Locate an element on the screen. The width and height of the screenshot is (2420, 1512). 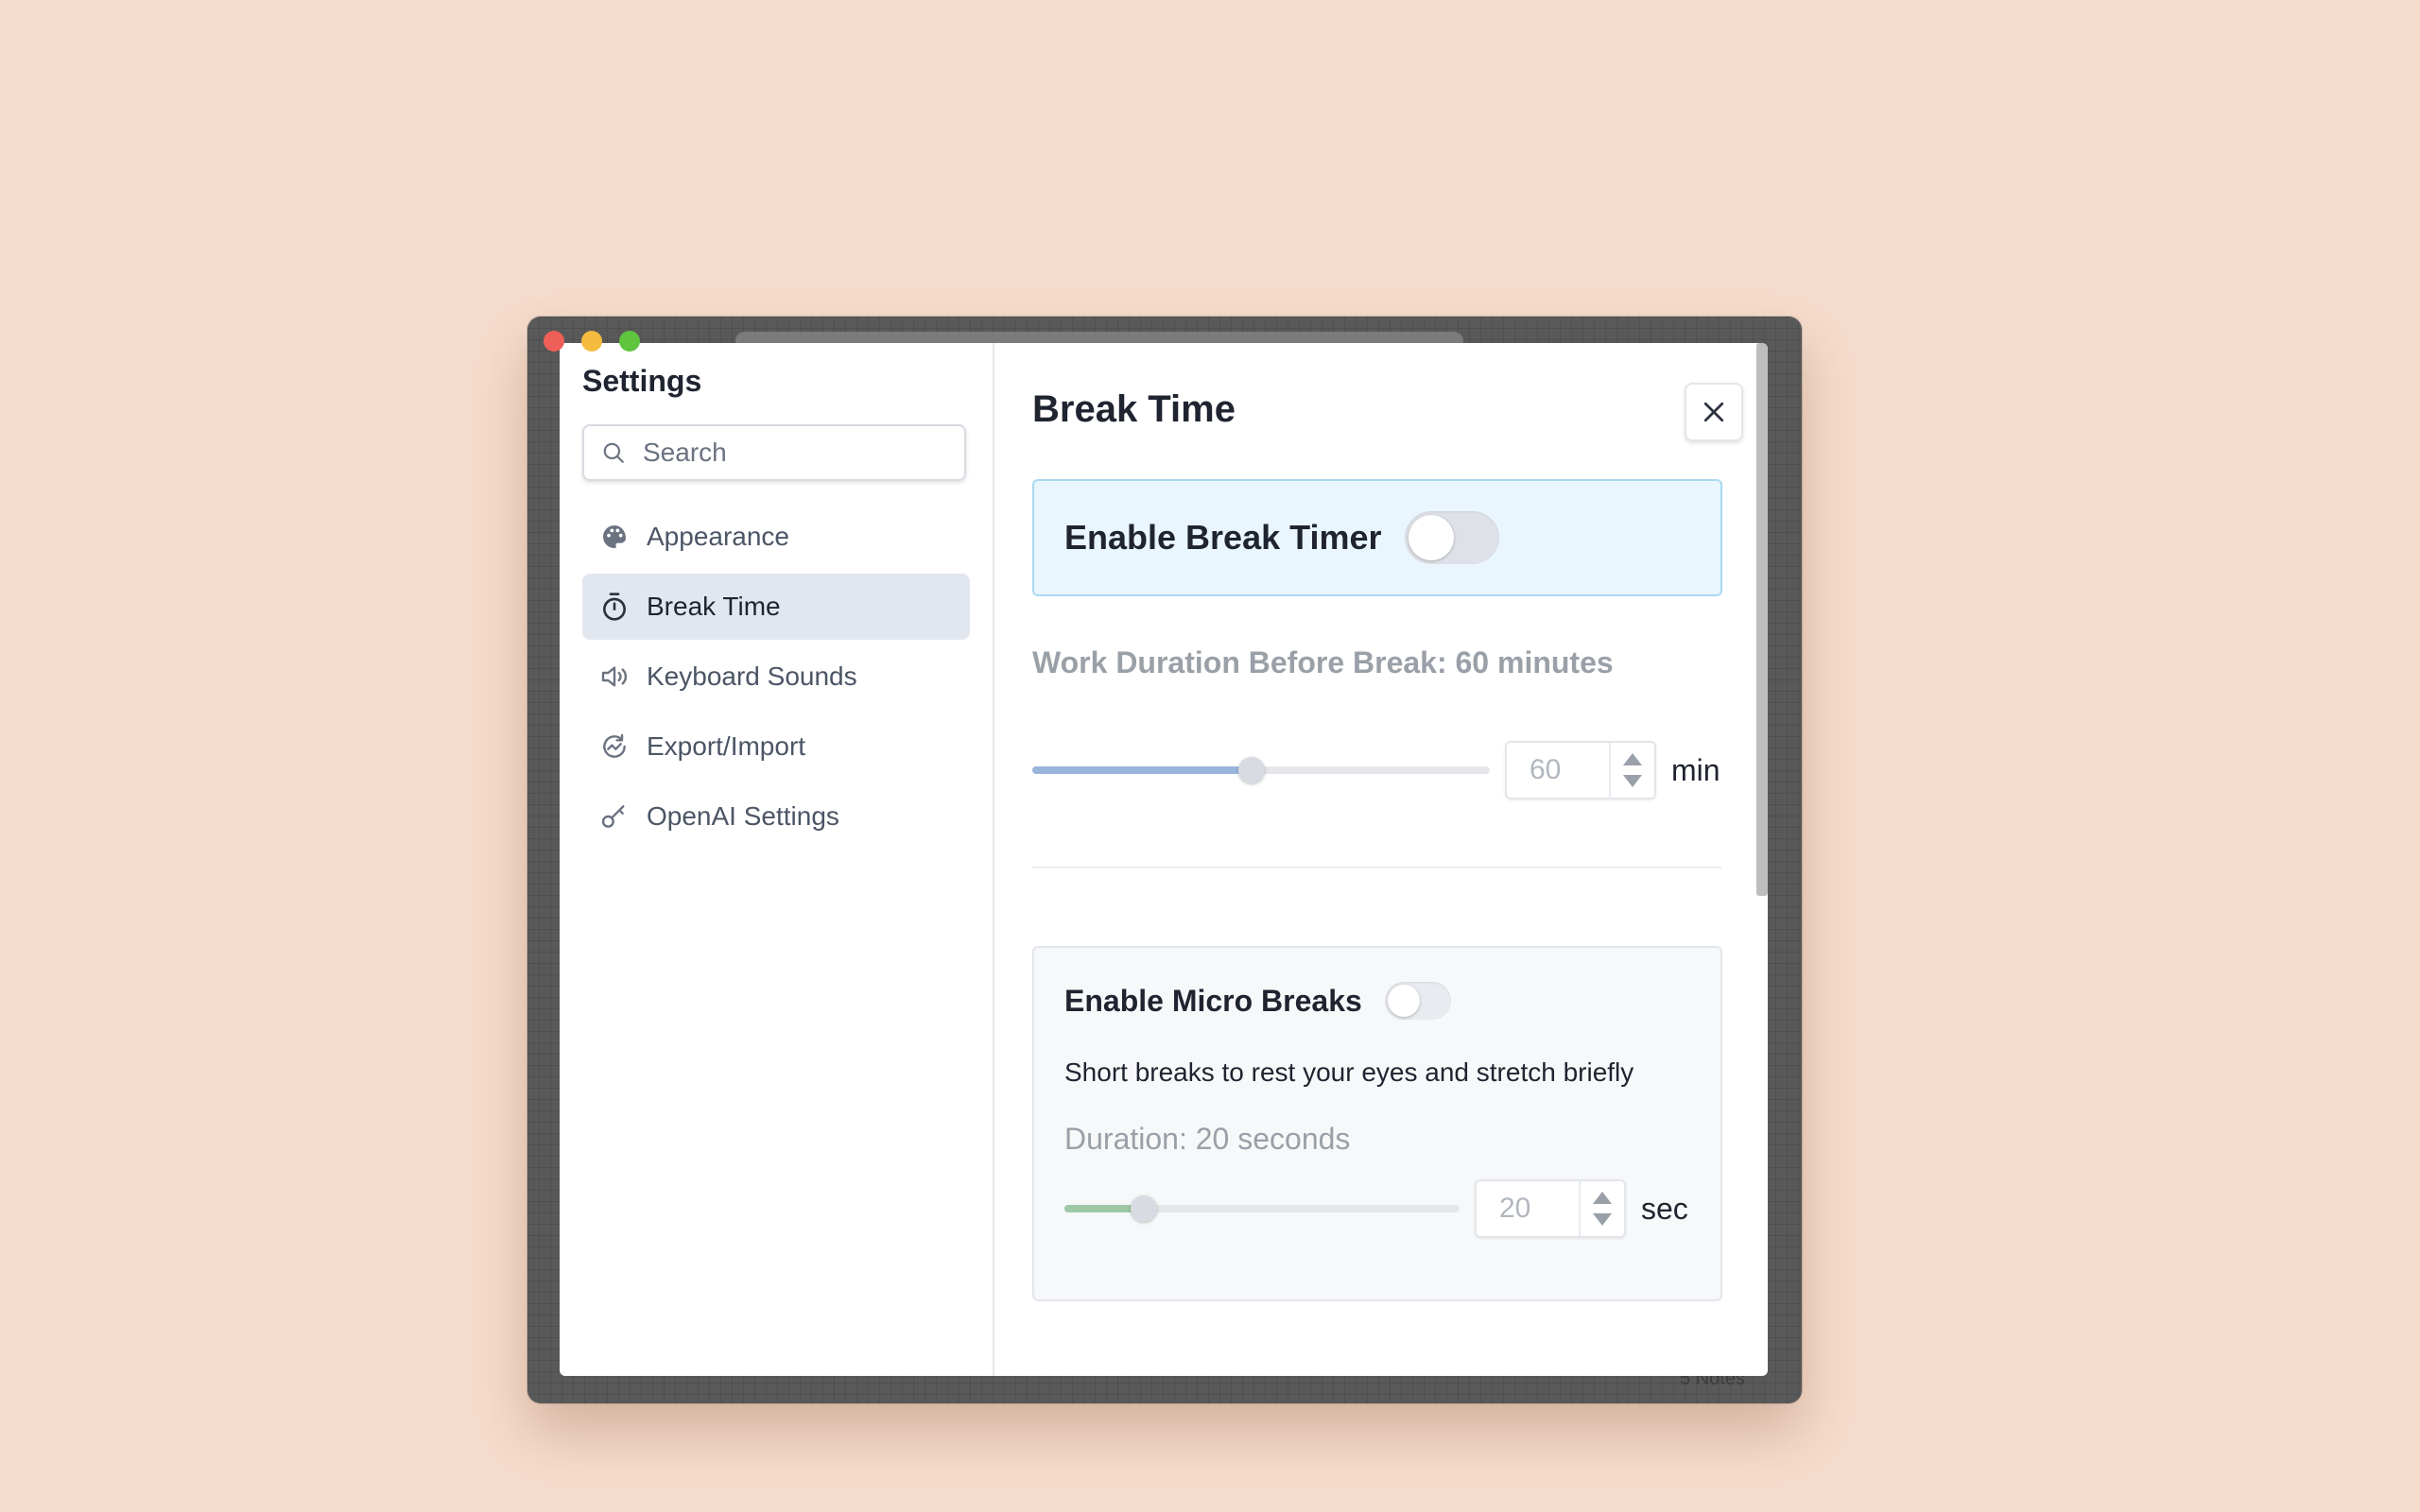
break-timer-label: Enable Break Timer is located at coordinates (1223, 537).